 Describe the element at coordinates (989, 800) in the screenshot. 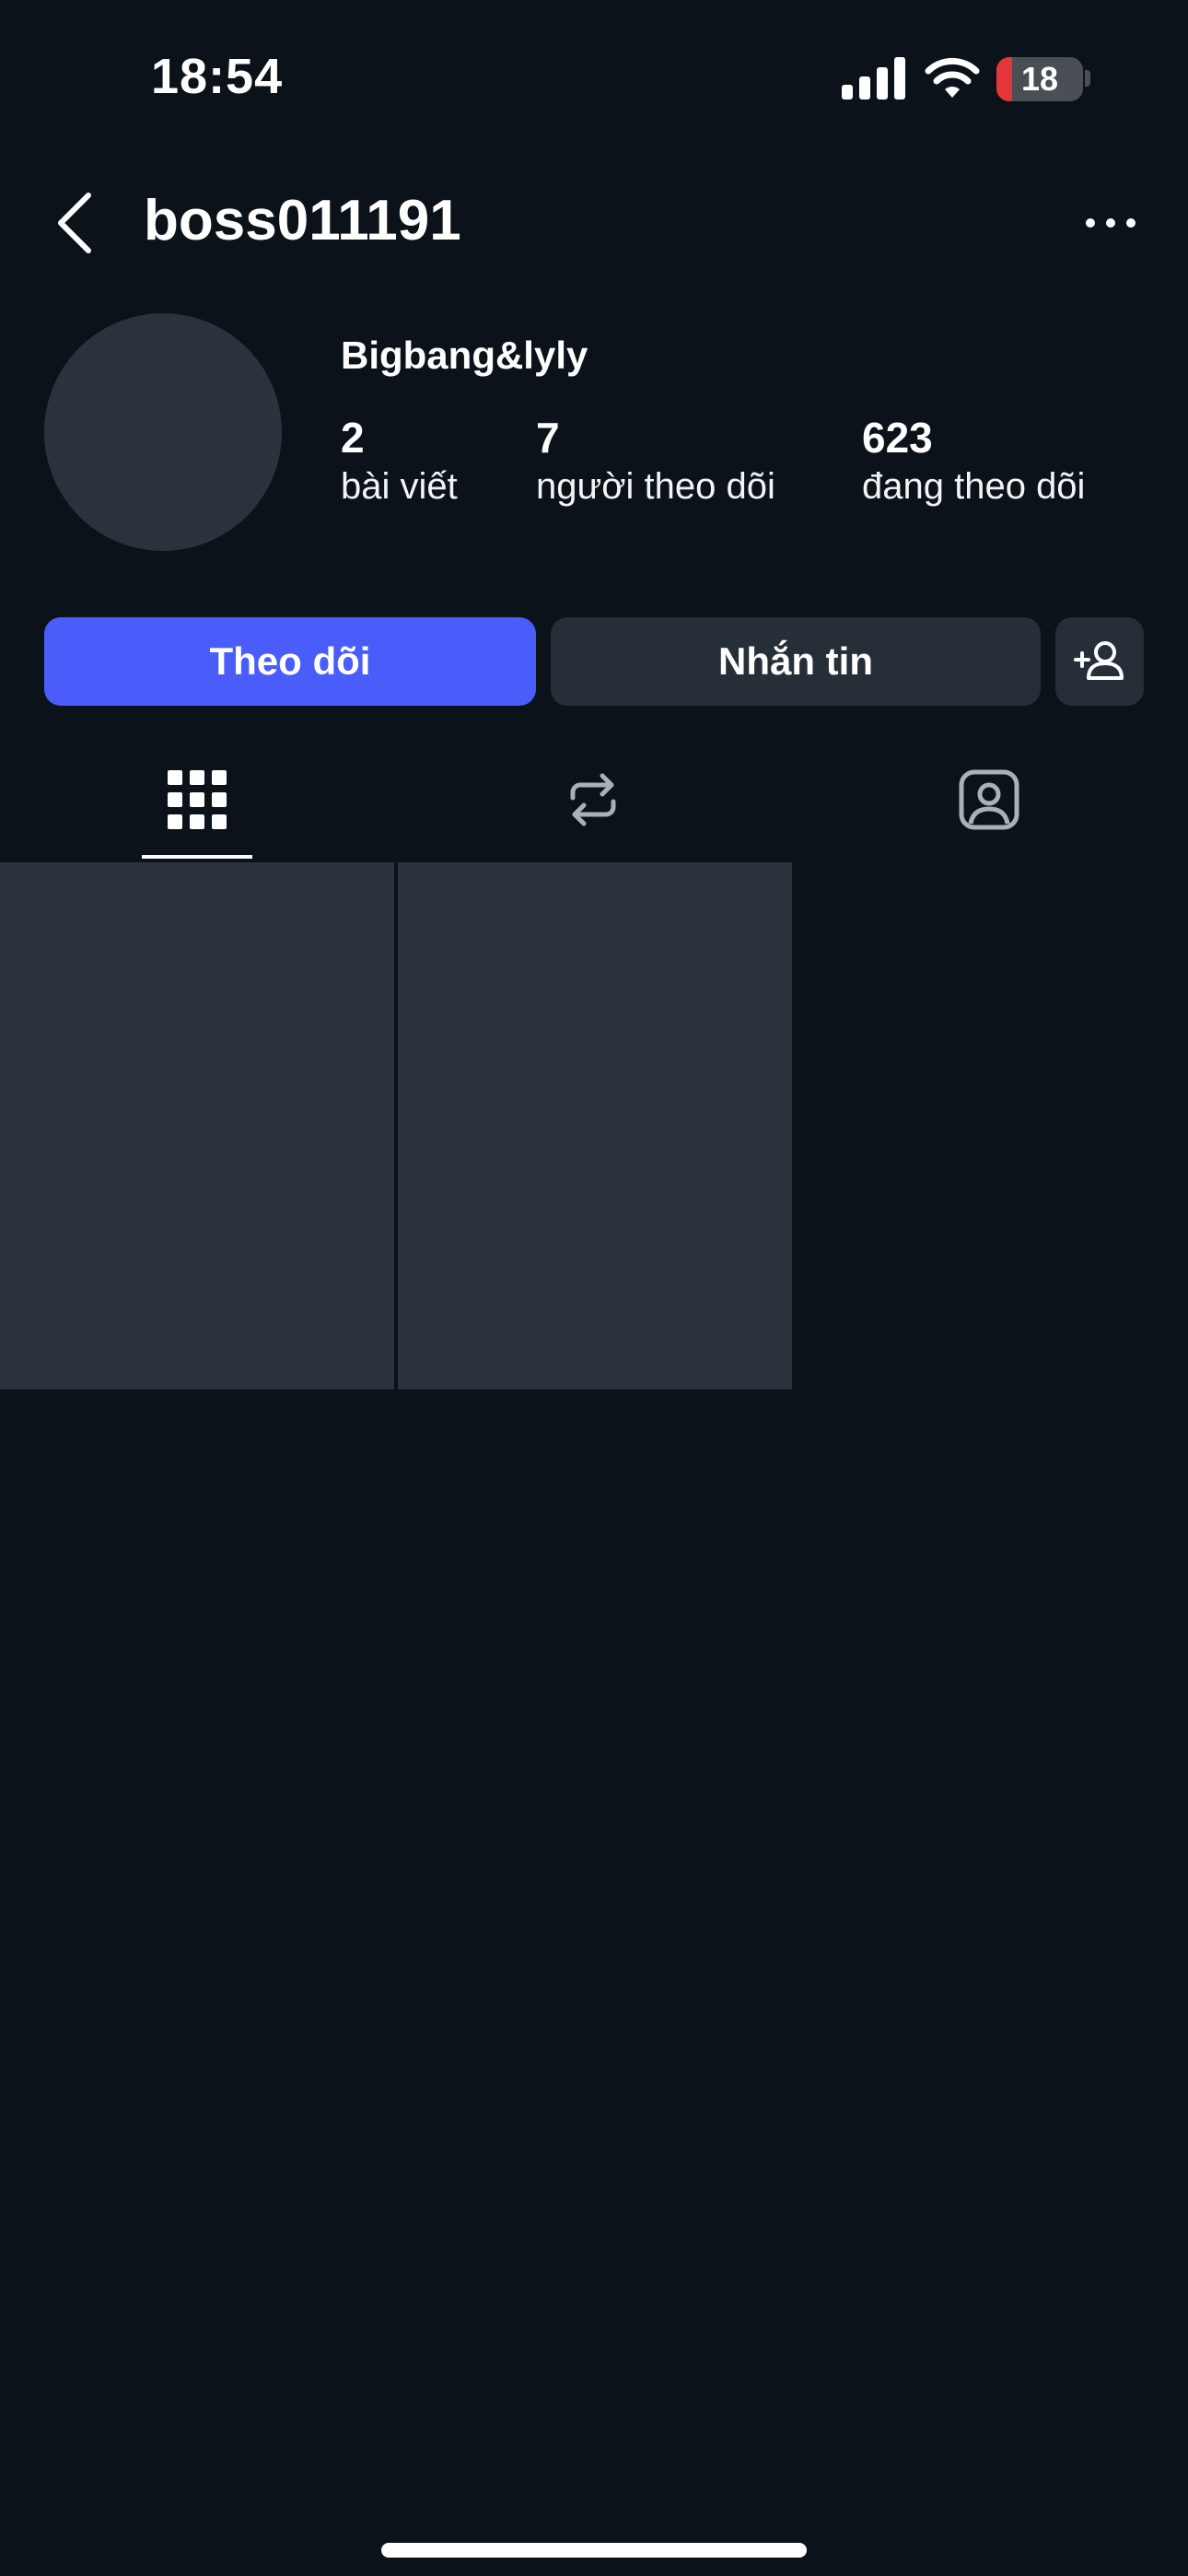

I see `tagged-icon` at that location.